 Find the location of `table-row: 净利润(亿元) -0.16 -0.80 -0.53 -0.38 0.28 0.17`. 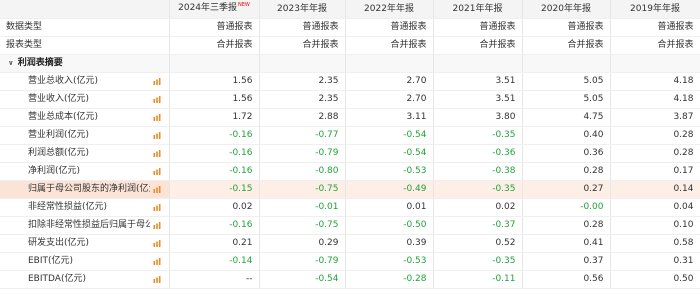

table-row: 净利润(亿元) -0.16 -0.80 -0.53 -0.38 0.28 0.17 is located at coordinates (350, 171).